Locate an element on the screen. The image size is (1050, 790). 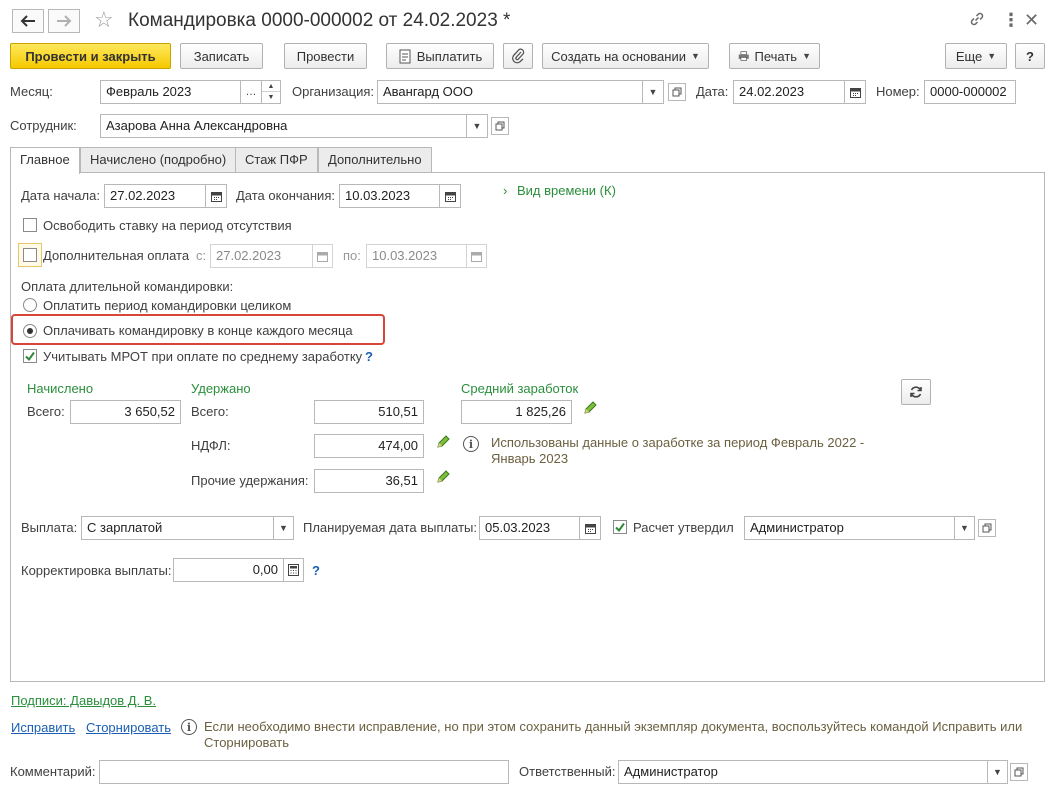
extra-from-calendar-button is located at coordinates (322, 256).